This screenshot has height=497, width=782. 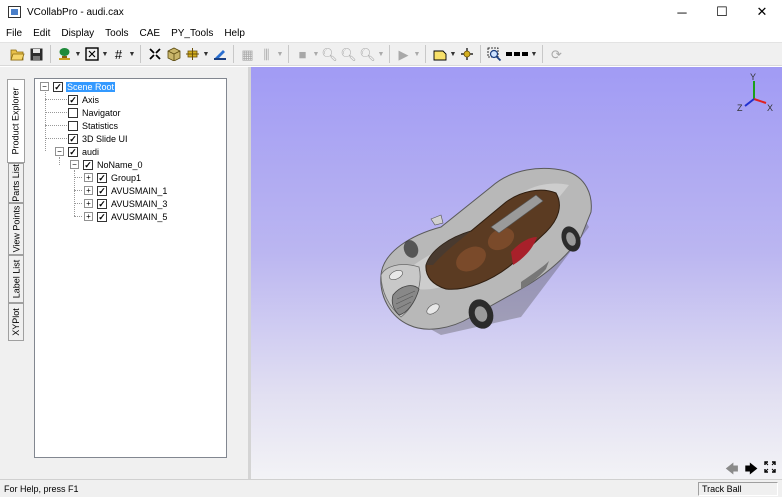 What do you see at coordinates (381, 54) in the screenshot?
I see `zoom-dropdown-icon: ▼` at bounding box center [381, 54].